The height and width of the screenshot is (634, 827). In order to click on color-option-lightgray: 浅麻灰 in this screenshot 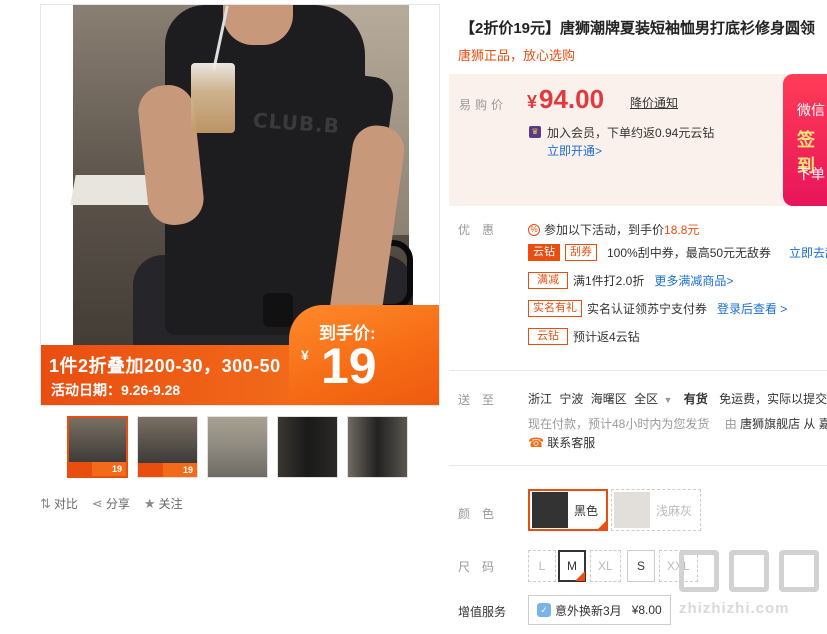, I will do `click(656, 510)`.